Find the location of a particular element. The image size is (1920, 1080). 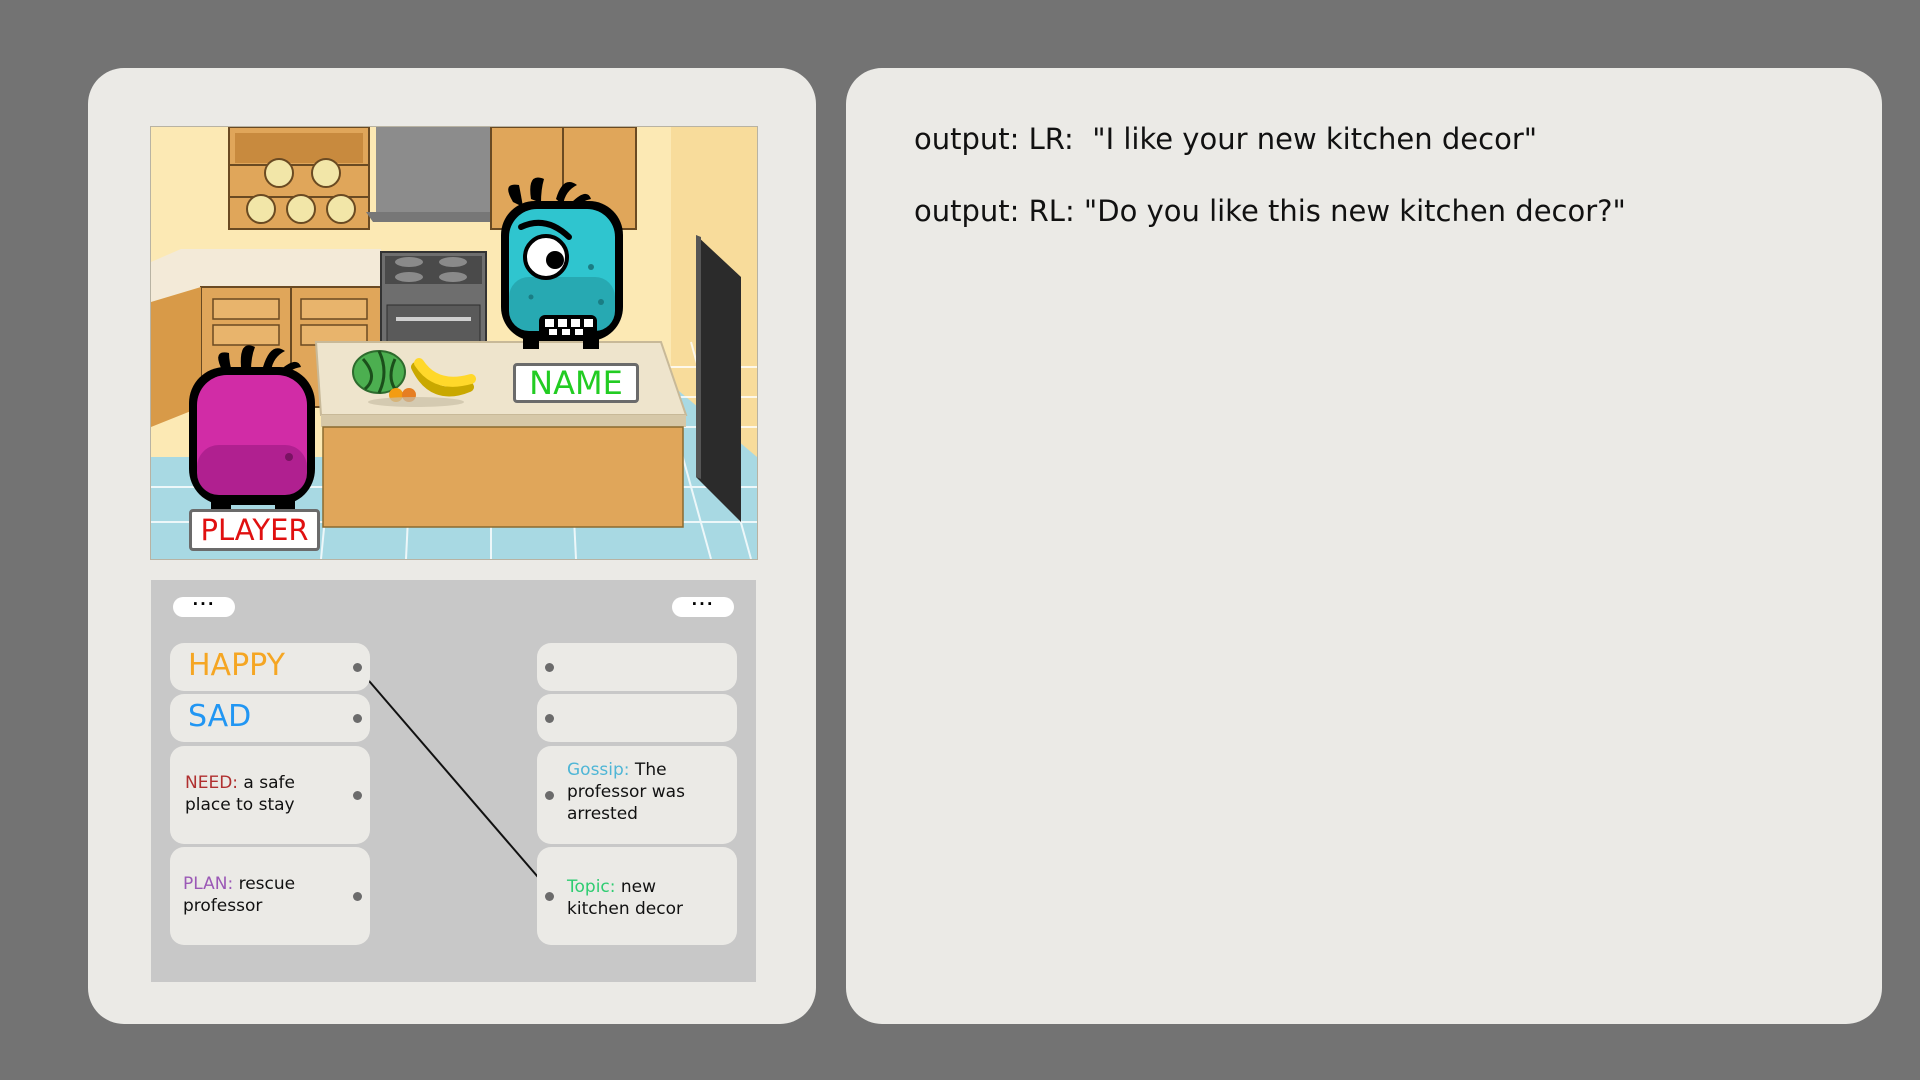

left-menu-button: ··· is located at coordinates (204, 607).